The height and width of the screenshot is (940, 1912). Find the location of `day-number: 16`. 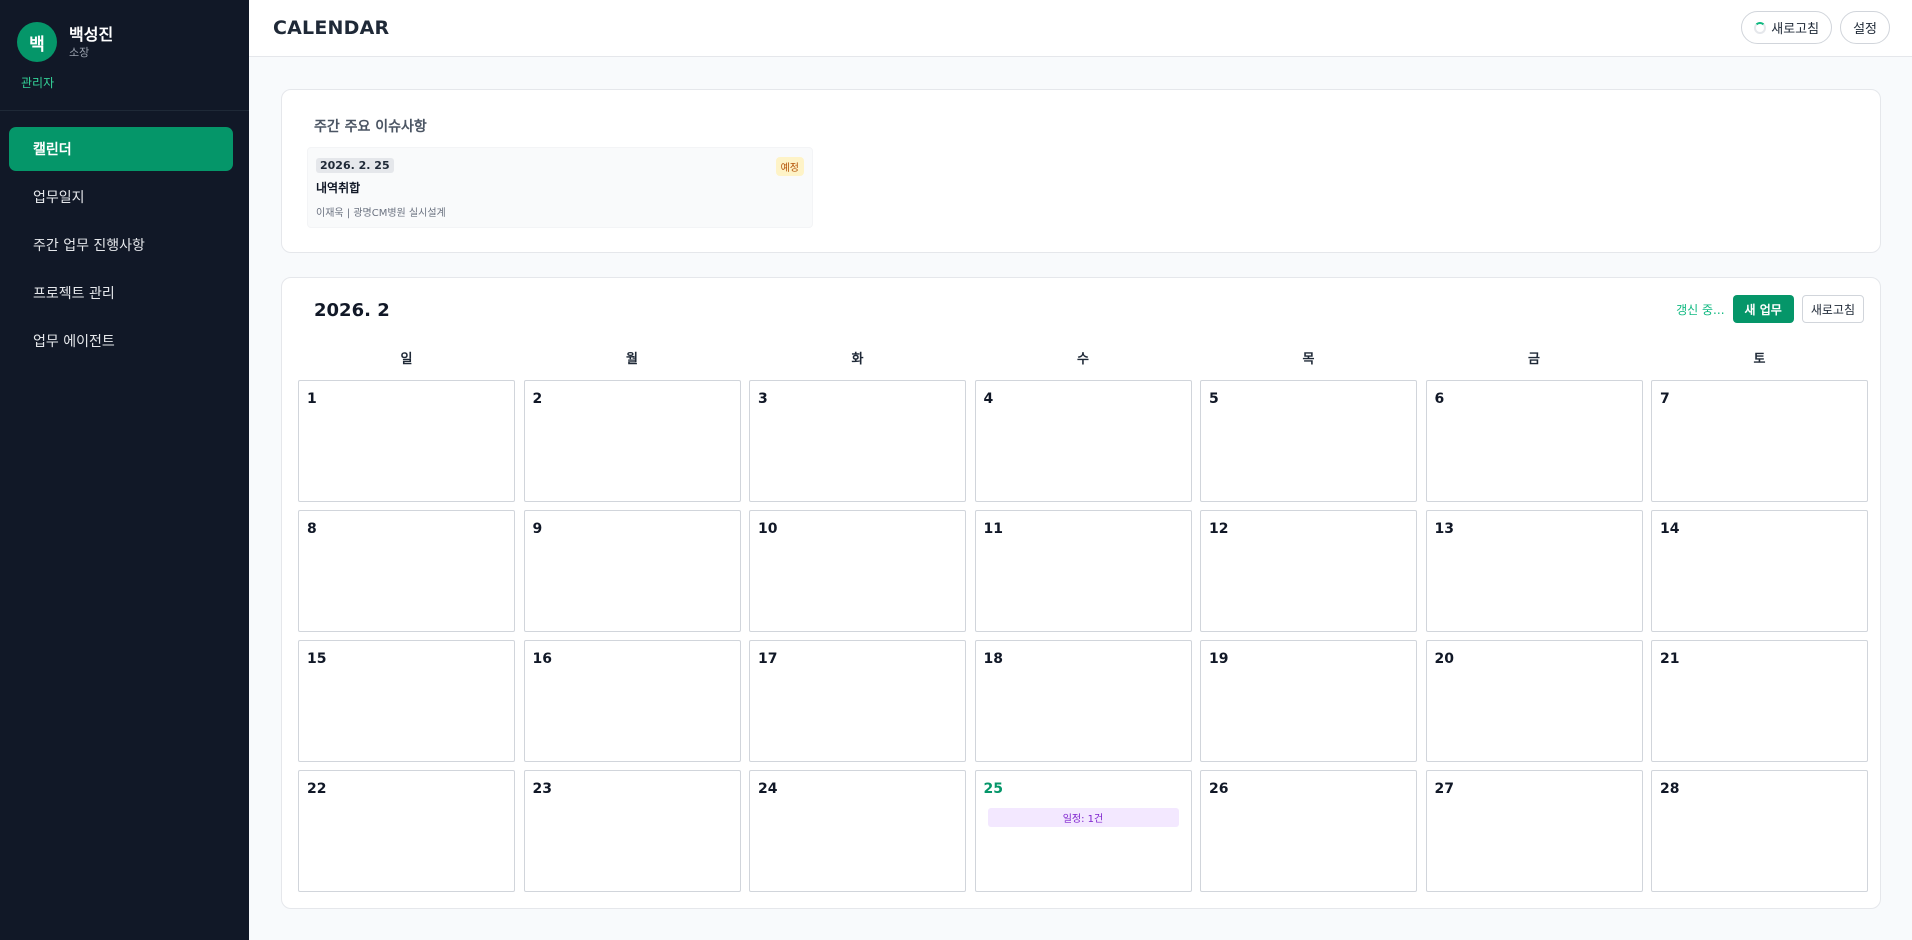

day-number: 16 is located at coordinates (542, 659).